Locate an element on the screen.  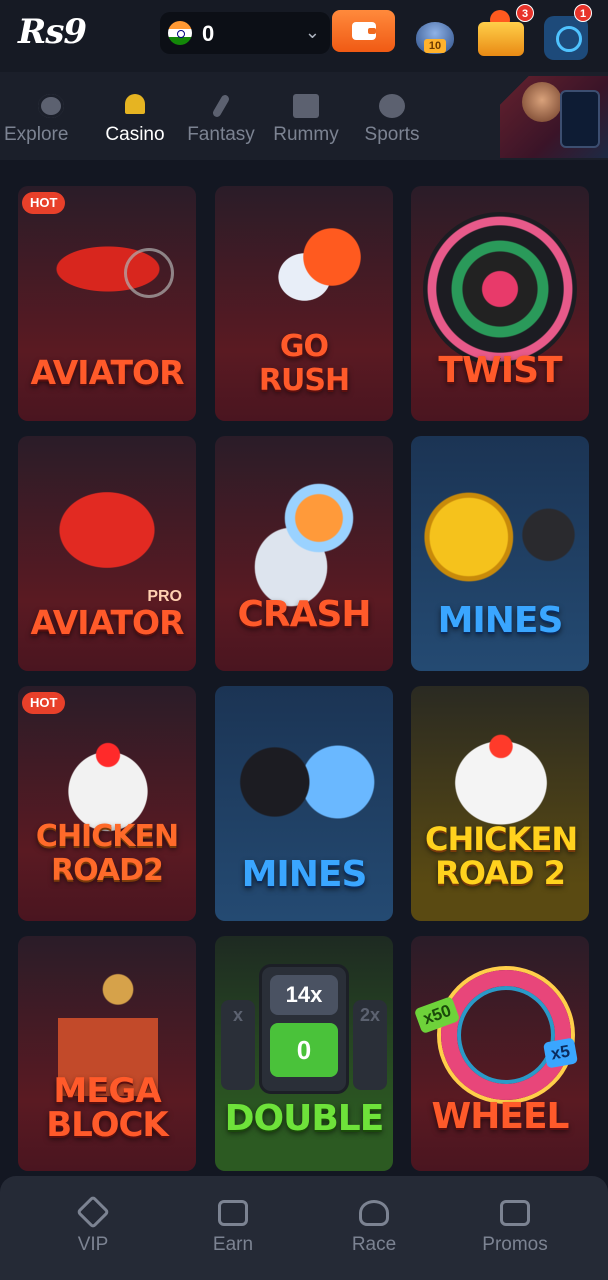
tab-rummy: Rummy is located at coordinates (306, 122).